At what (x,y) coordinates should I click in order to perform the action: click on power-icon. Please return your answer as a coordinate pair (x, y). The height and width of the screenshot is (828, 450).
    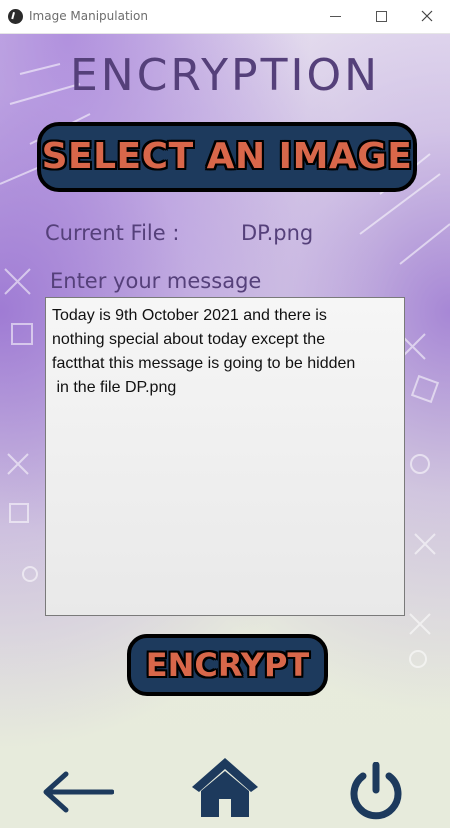
    Looking at the image, I should click on (376, 790).